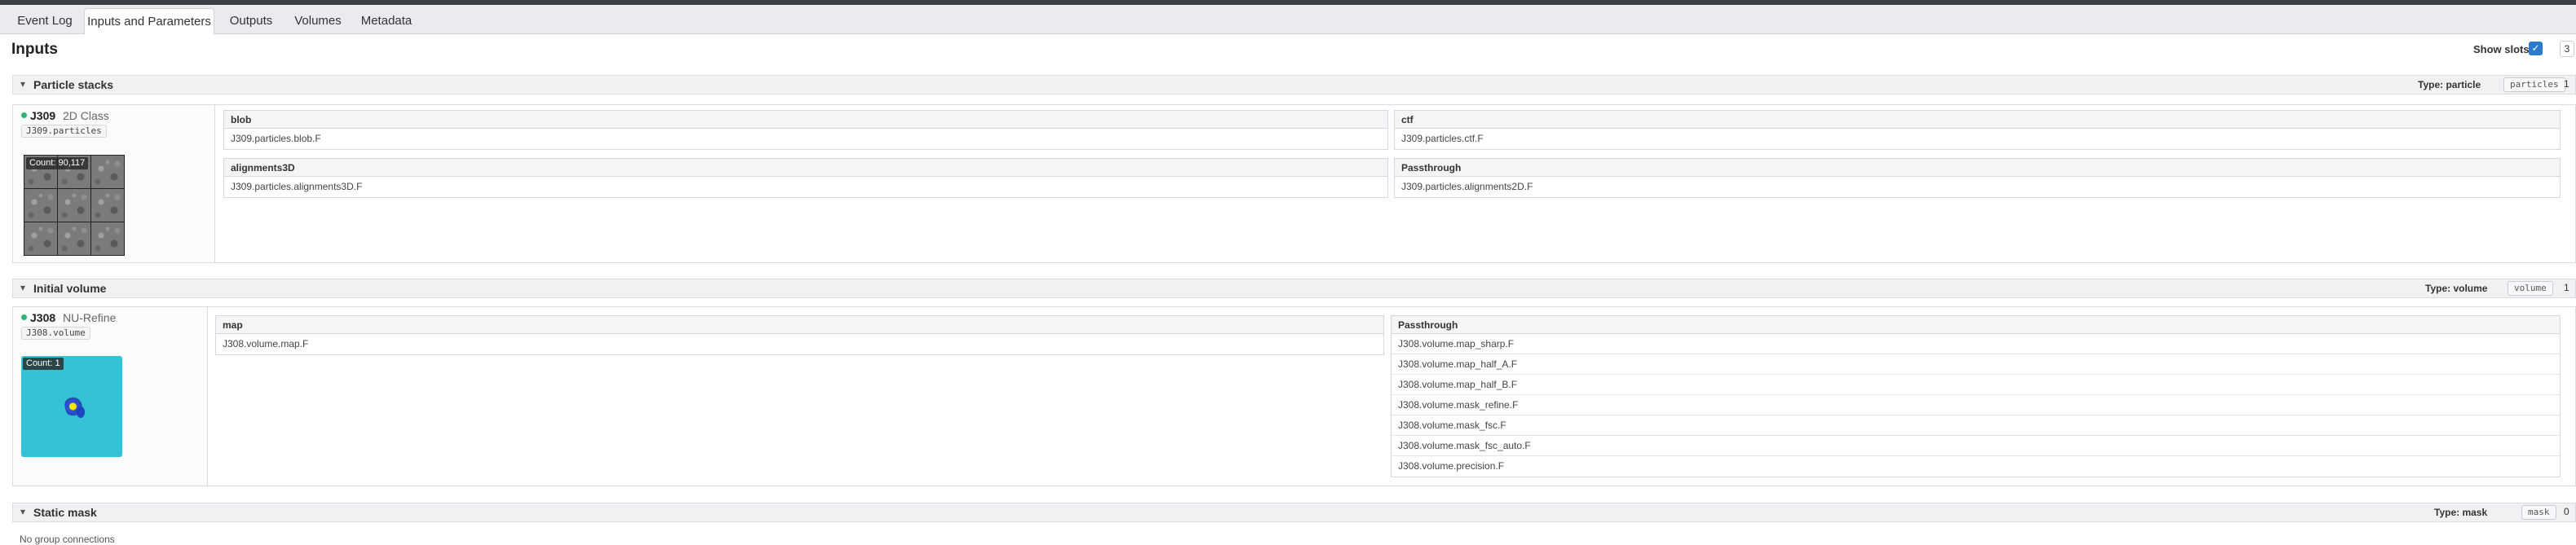 This screenshot has height=545, width=2576. What do you see at coordinates (1976, 364) in the screenshot?
I see `slot-value: J308.volume.map_half_A.F` at bounding box center [1976, 364].